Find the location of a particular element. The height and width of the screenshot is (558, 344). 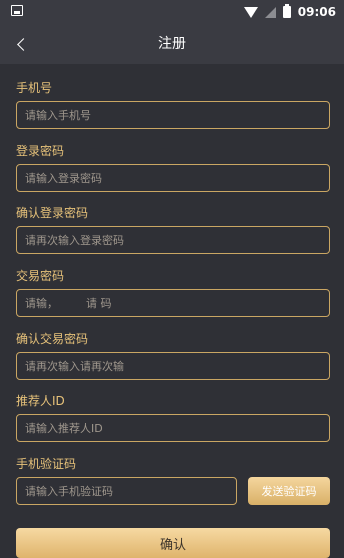

trade-password-input-box is located at coordinates (173, 303).